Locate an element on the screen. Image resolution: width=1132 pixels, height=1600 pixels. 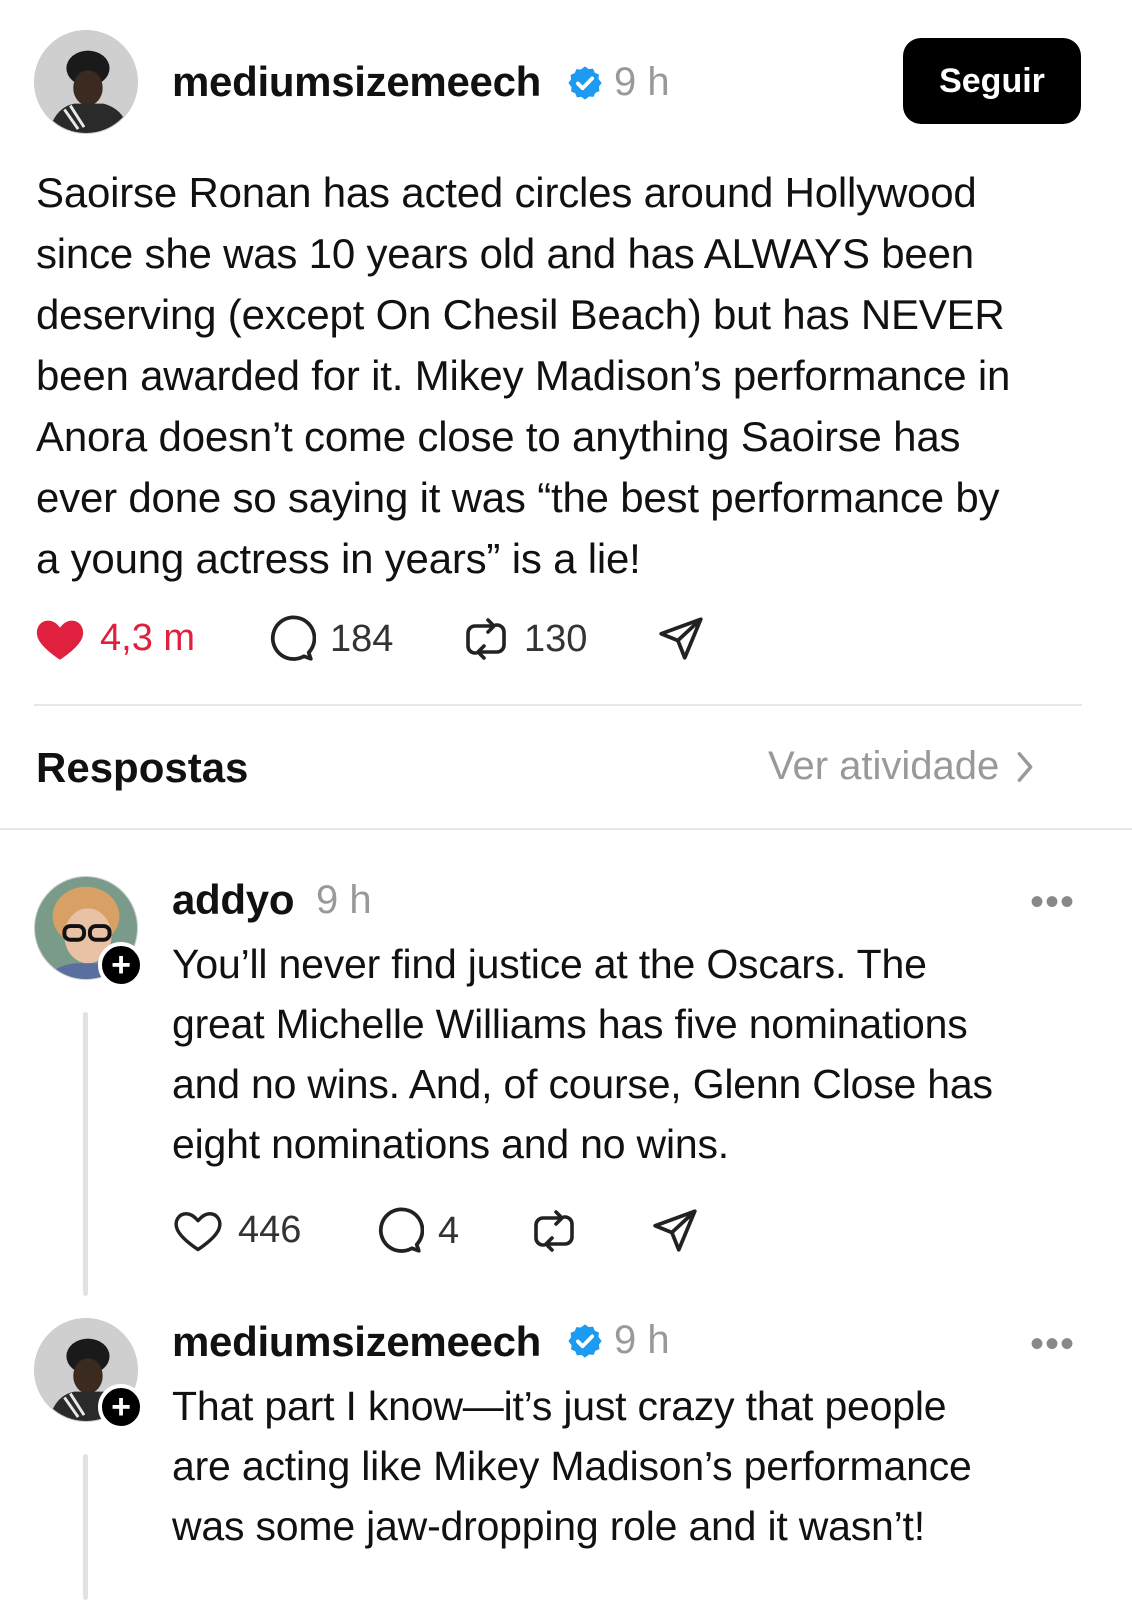
post-author-avatar is located at coordinates (86, 82).